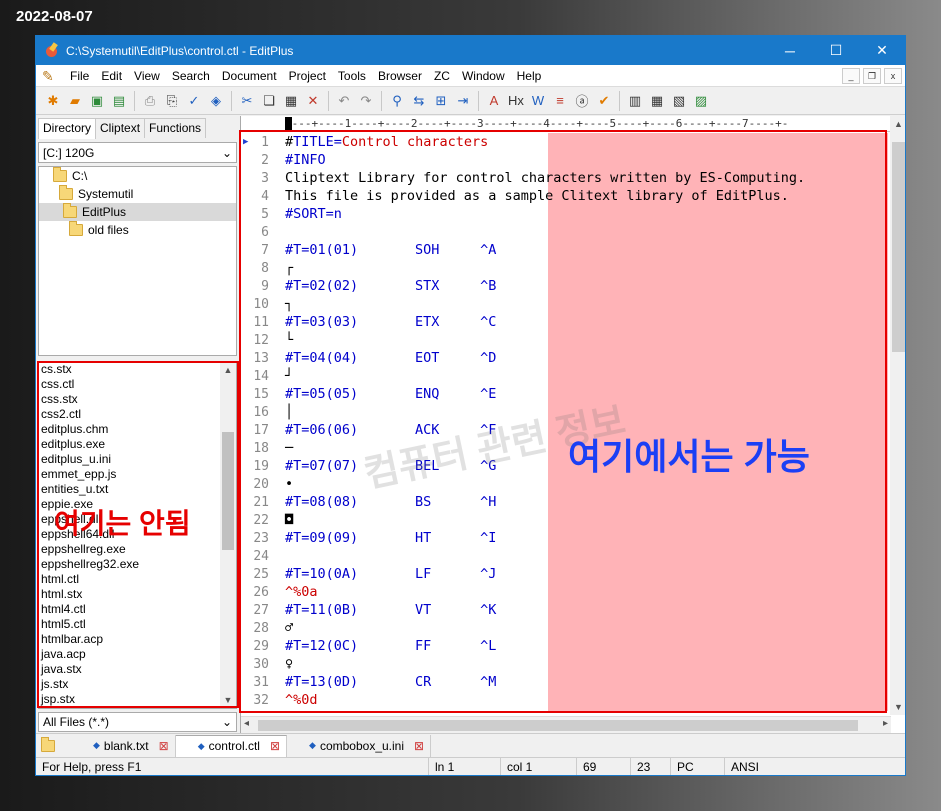 The height and width of the screenshot is (811, 941). I want to click on copy-icon: ❏, so click(269, 101).